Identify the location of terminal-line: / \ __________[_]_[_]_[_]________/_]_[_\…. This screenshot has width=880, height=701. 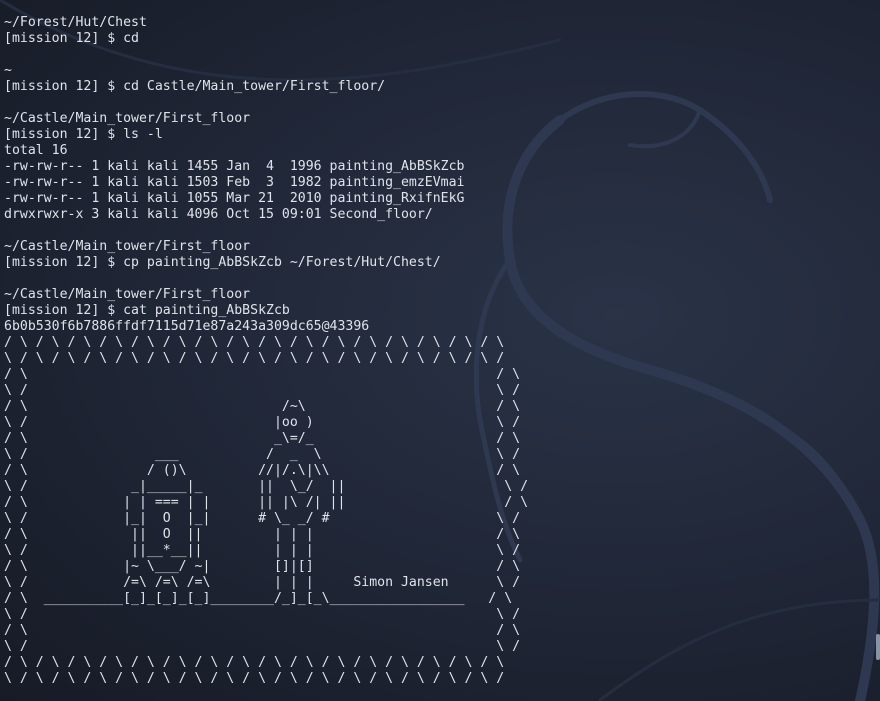
(258, 598).